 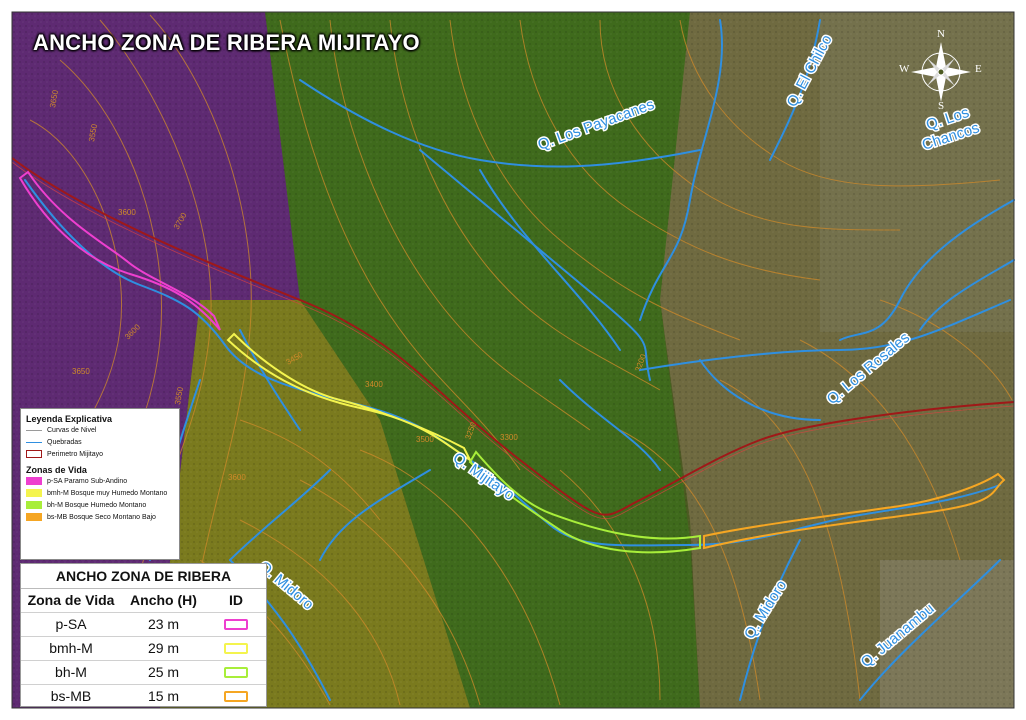 What do you see at coordinates (72, 430) in the screenshot?
I see `legend-item-label: Curvas de Nivel` at bounding box center [72, 430].